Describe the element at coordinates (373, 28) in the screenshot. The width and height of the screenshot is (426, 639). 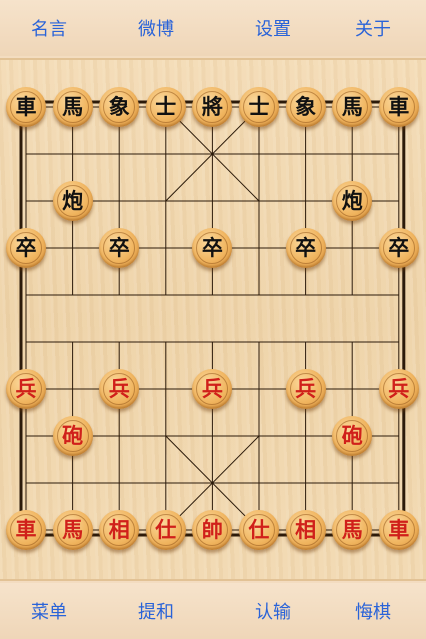
I see `about-button: 关于` at that location.